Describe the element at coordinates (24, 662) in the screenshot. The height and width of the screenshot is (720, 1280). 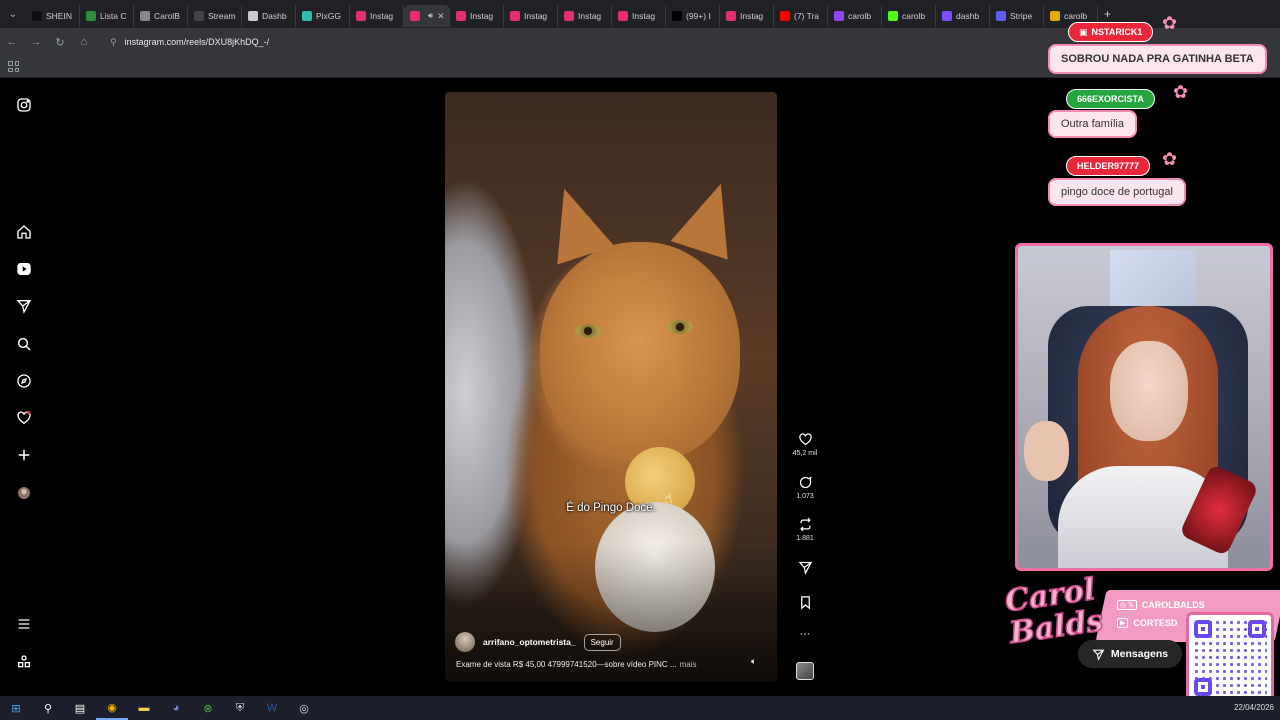
I see `also-from-meta-icon` at that location.